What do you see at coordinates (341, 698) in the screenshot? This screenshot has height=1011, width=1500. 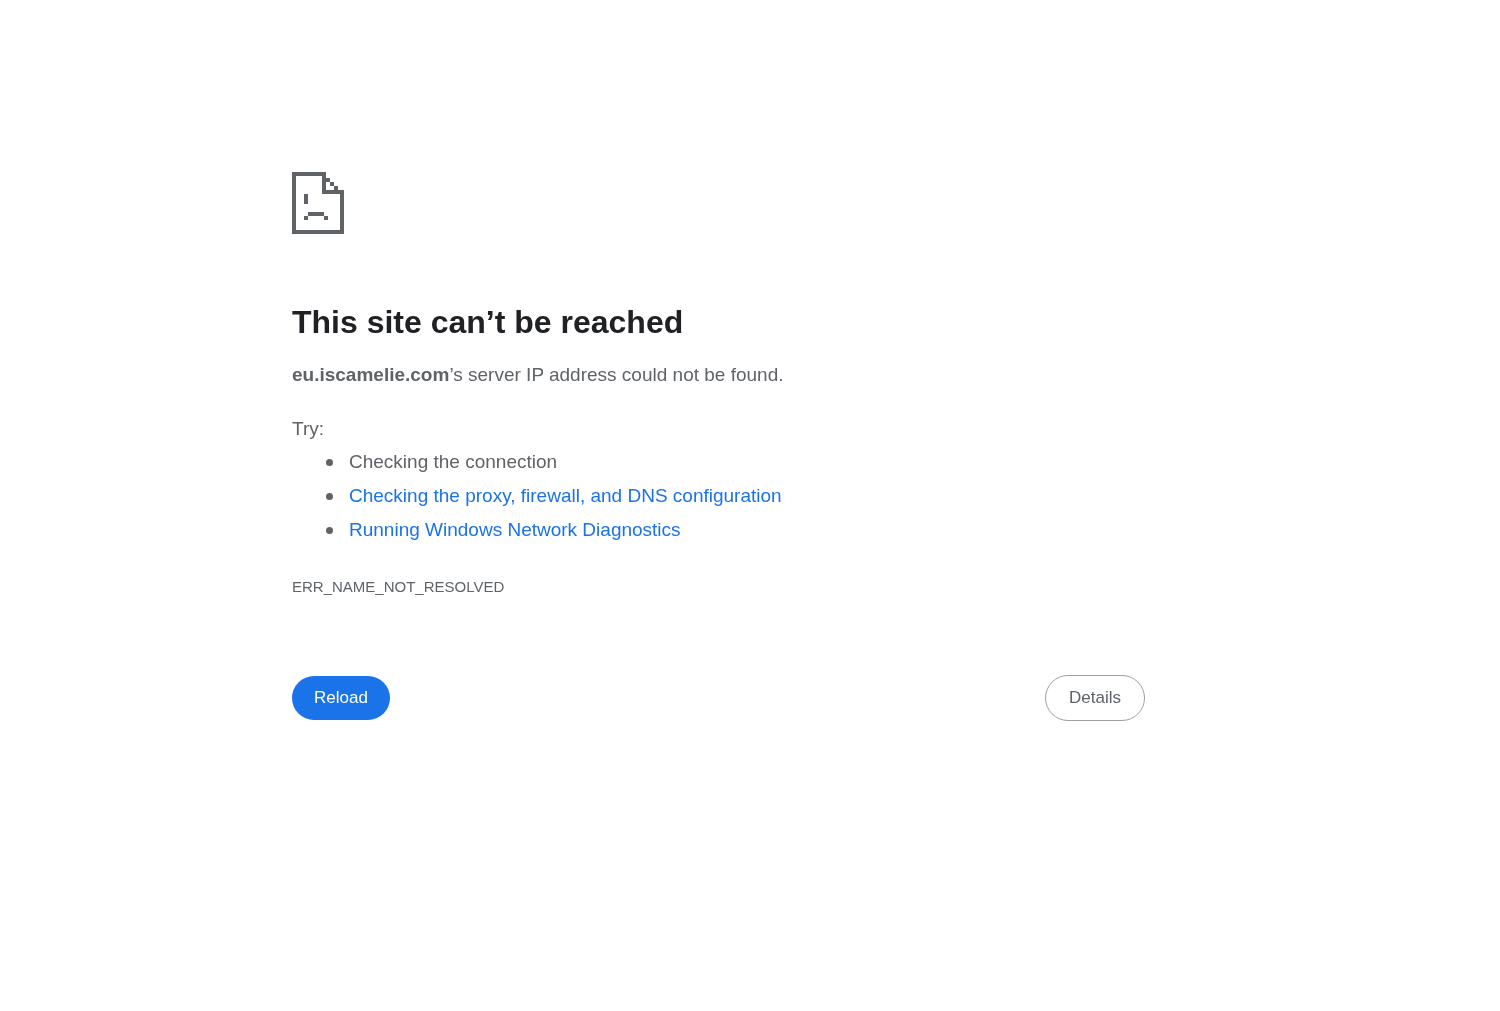 I see `reload-button: Reload` at bounding box center [341, 698].